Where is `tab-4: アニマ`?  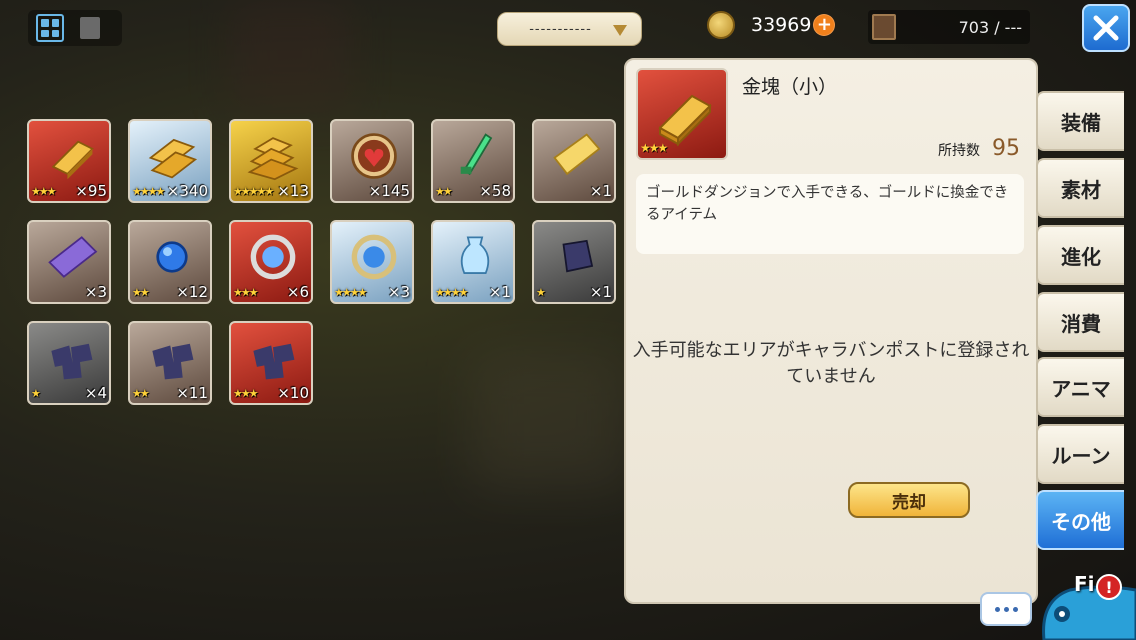 tab-4: アニマ is located at coordinates (1080, 387).